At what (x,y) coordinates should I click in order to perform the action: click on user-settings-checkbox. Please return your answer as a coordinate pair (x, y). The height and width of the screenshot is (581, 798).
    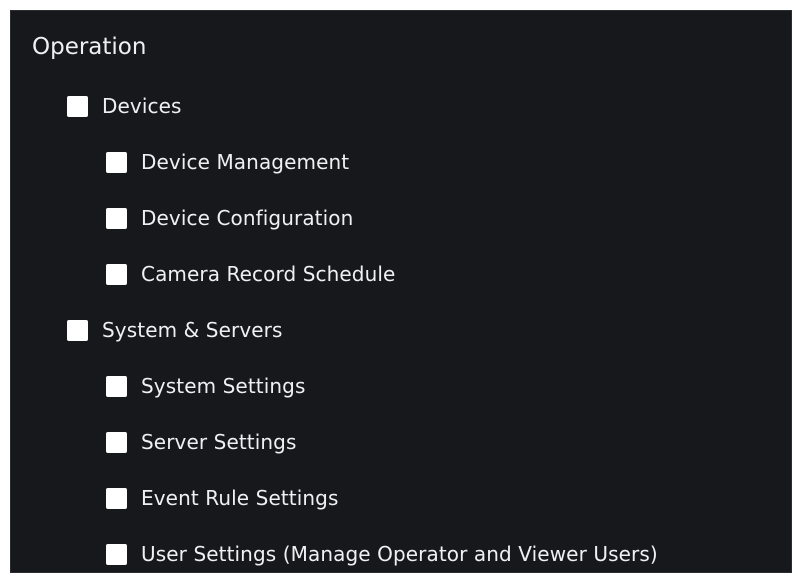
    Looking at the image, I should click on (116, 554).